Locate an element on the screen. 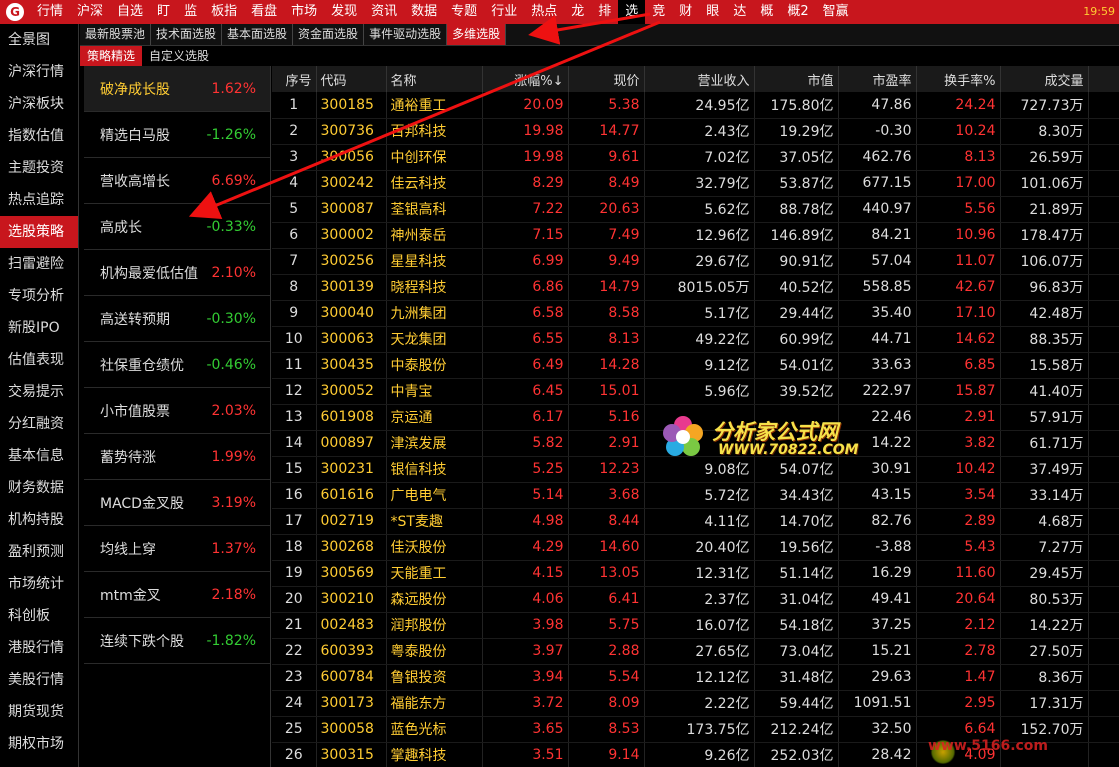 This screenshot has width=1119, height=767. menu-item: 板指 is located at coordinates (224, 12).